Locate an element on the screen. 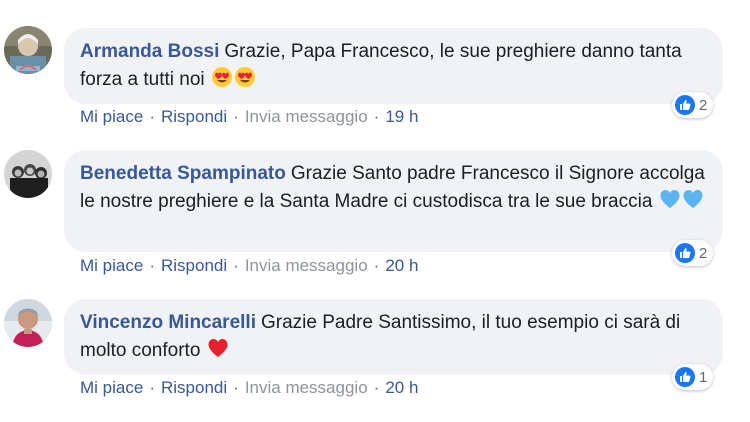 This screenshot has height=422, width=750. comment-author: Armanda Bossi is located at coordinates (149, 51).